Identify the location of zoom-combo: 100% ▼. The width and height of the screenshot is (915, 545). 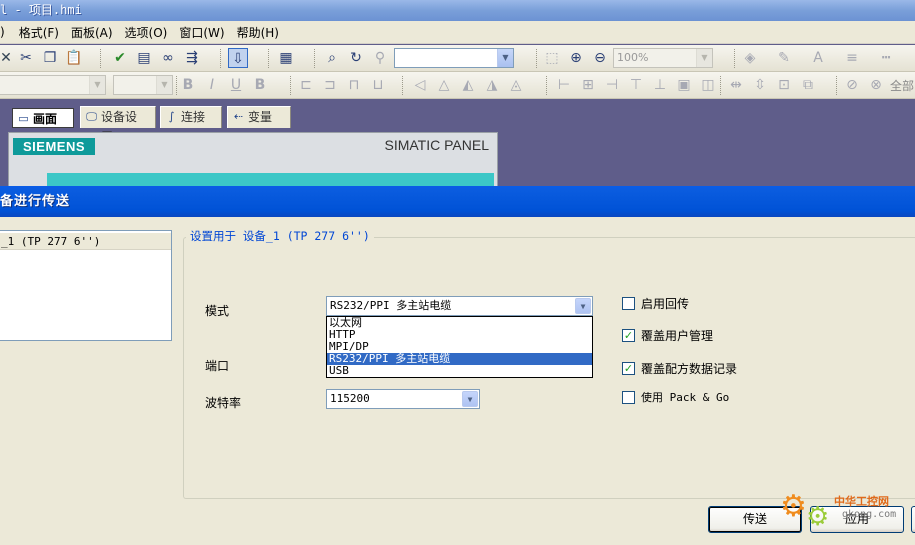
(663, 58).